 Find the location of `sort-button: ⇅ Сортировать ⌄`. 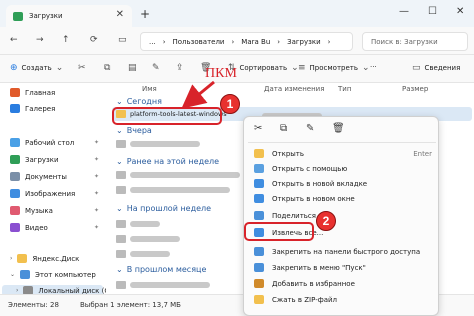

sort-button: ⇅ Сортировать ⌄ is located at coordinates (263, 68).